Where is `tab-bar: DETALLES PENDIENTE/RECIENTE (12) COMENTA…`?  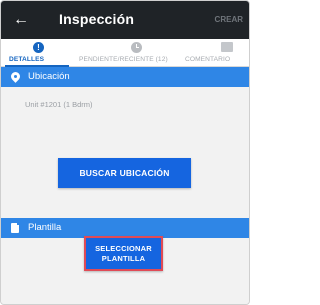
tab-bar: DETALLES PENDIENTE/RECIENTE (12) COMENTA… is located at coordinates (125, 53).